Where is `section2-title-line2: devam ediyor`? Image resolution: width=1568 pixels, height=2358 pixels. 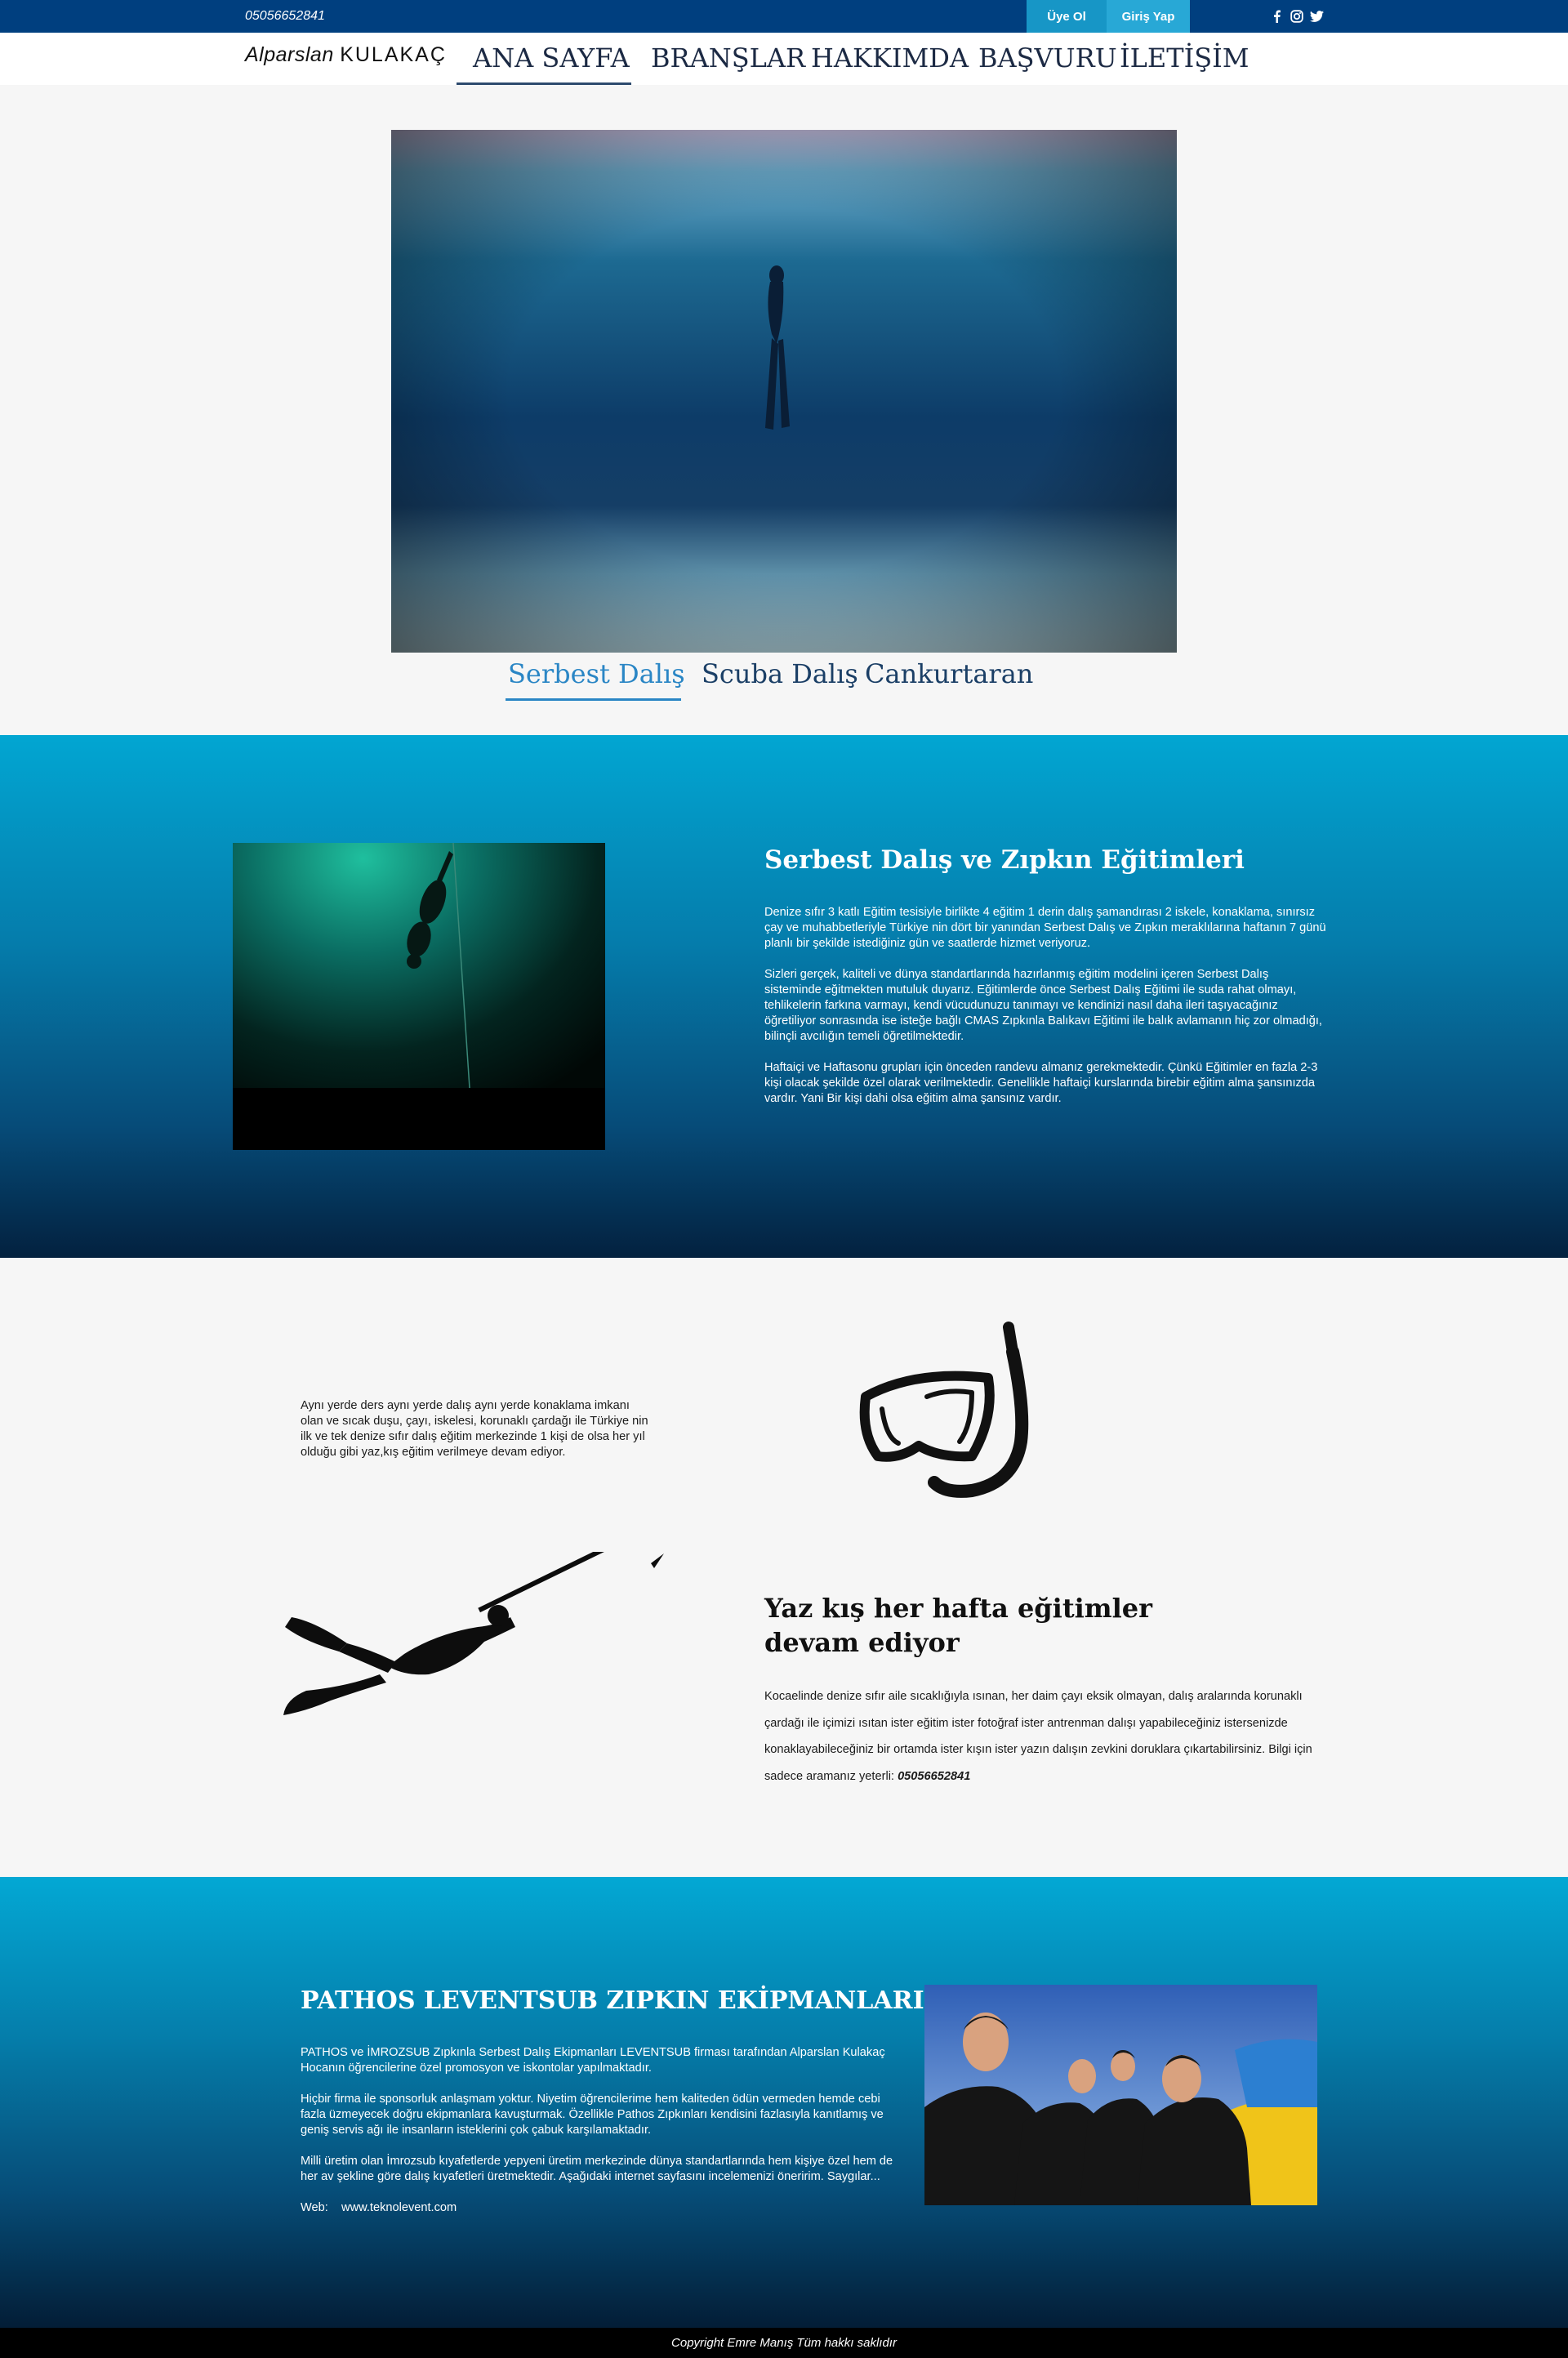
section2-title-line2: devam ediyor is located at coordinates (862, 1642).